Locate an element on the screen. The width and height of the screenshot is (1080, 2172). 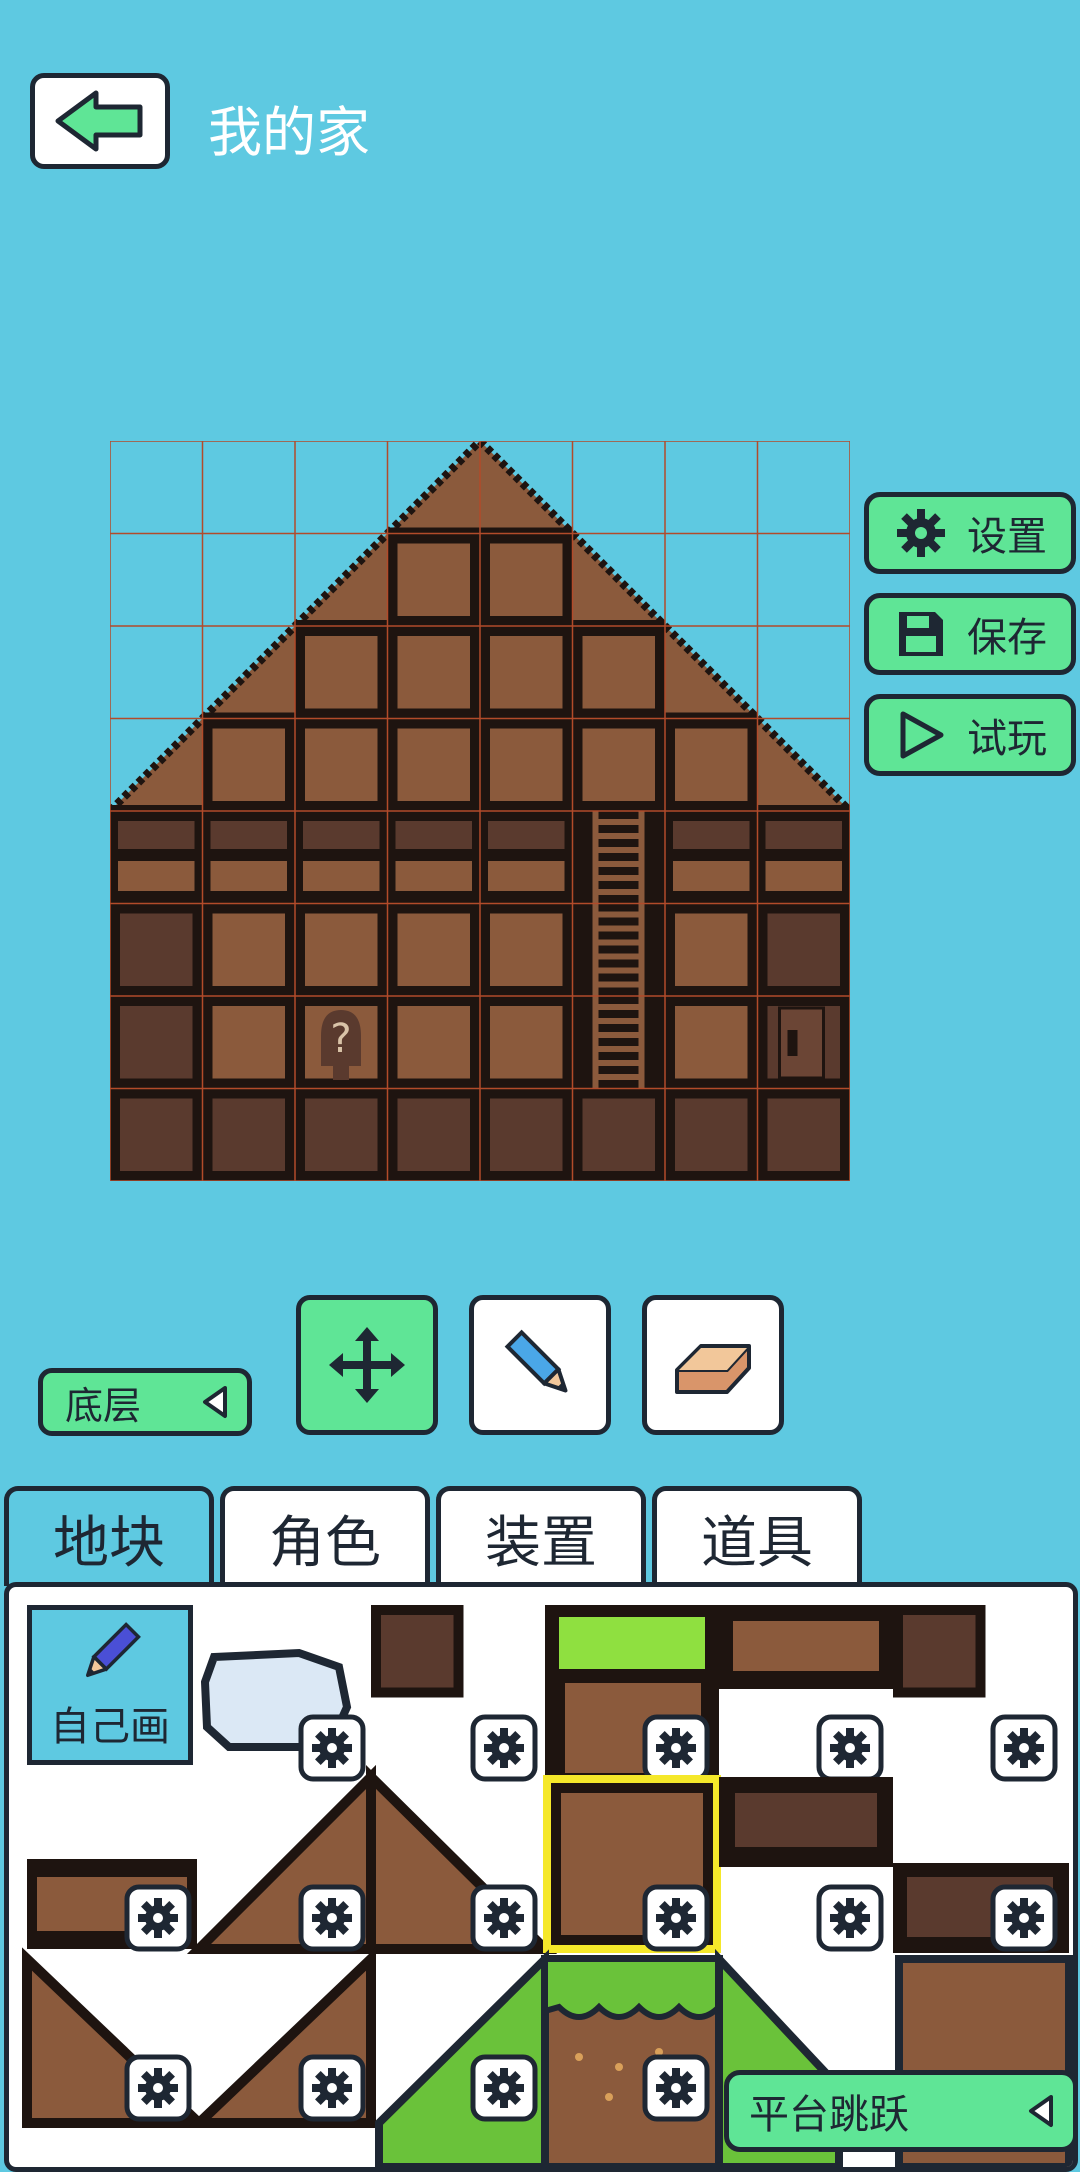
draw-own-tile-button: 自己画 is located at coordinates (110, 1685).